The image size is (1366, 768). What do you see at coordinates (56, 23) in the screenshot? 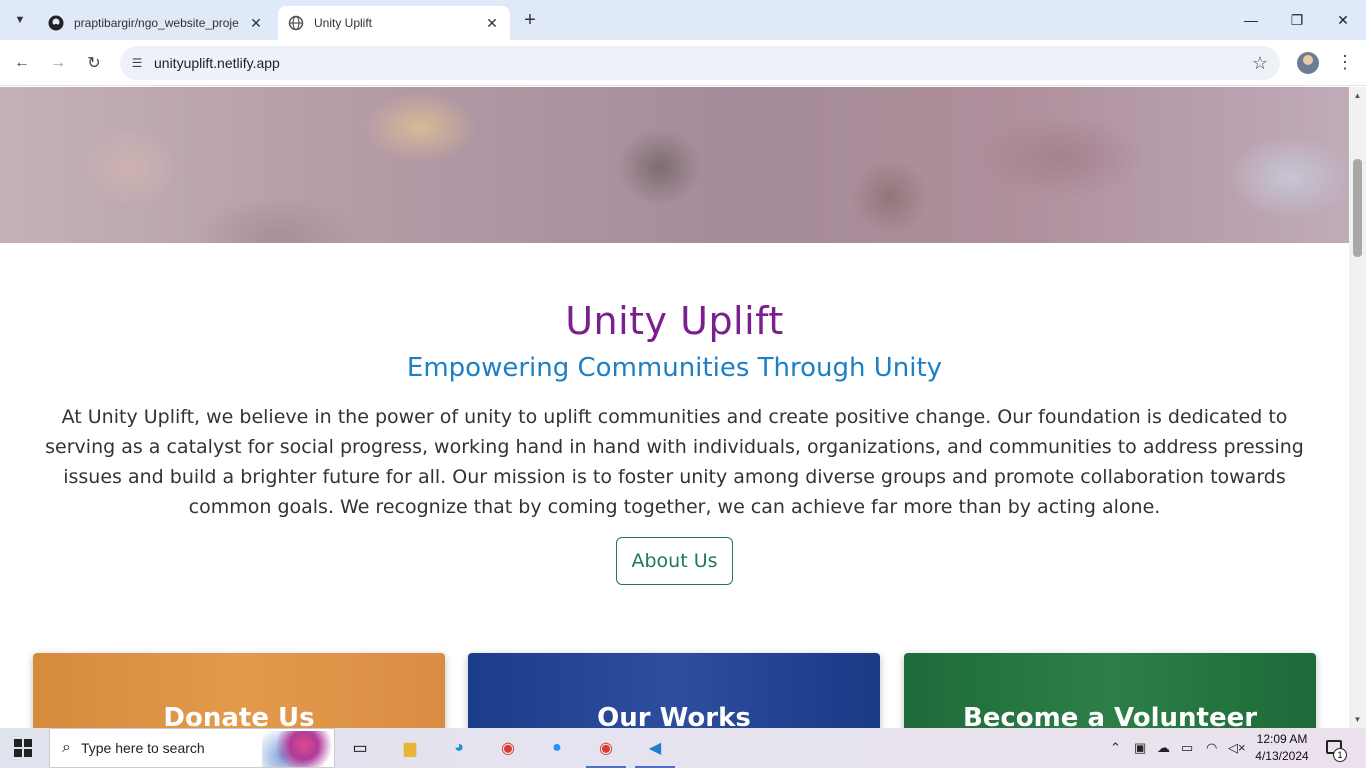
I see `github-icon` at bounding box center [56, 23].